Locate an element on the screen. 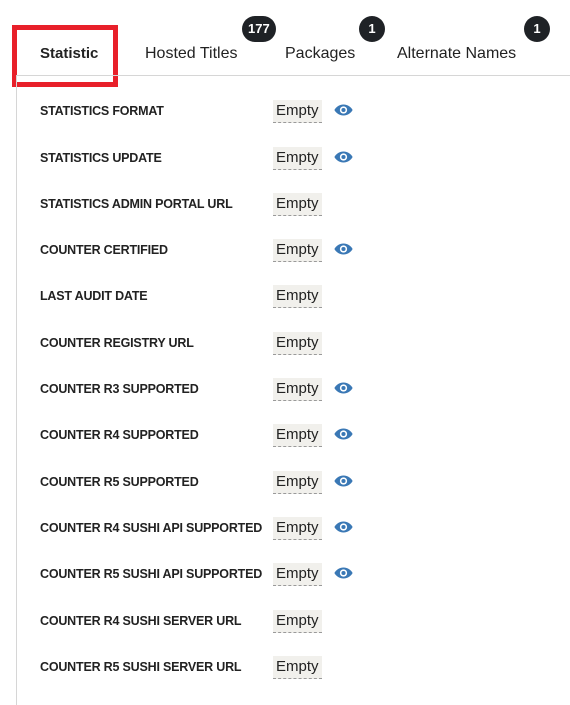 This screenshot has width=570, height=705. hosted-titles-count-badge: 177 is located at coordinates (259, 29).